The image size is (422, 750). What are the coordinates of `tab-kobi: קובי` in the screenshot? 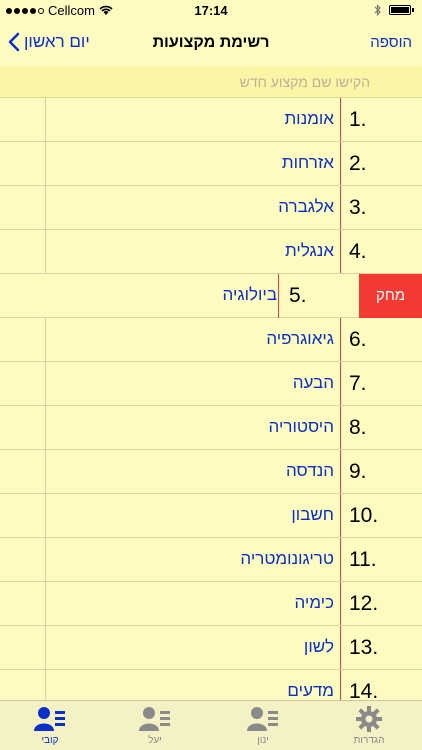 It's located at (50, 725).